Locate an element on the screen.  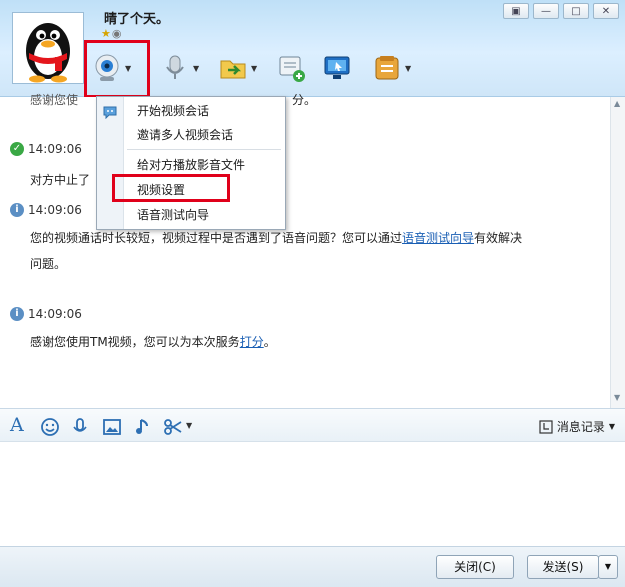
video-dropdown-menu: 开始视频会话 邀请多人视频会话 给对方播放影音文件 视频设置 语音测试向导 is located at coordinates (191, 163).